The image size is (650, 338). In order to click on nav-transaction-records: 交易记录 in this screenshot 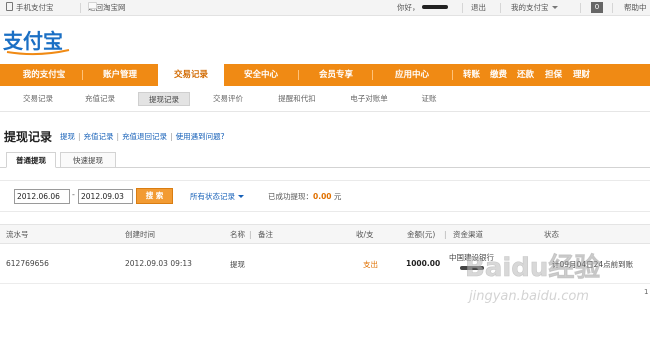, I will do `click(191, 75)`.